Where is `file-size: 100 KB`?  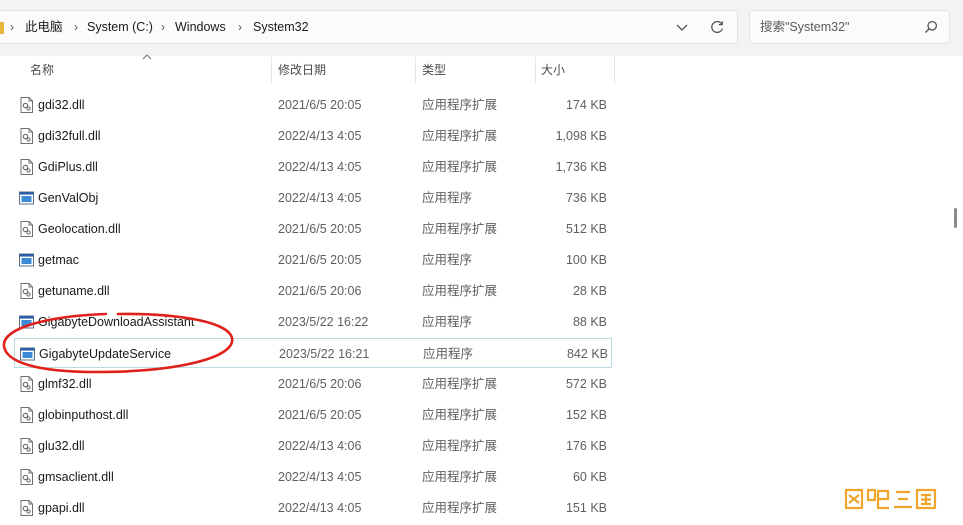 file-size: 100 KB is located at coordinates (586, 260).